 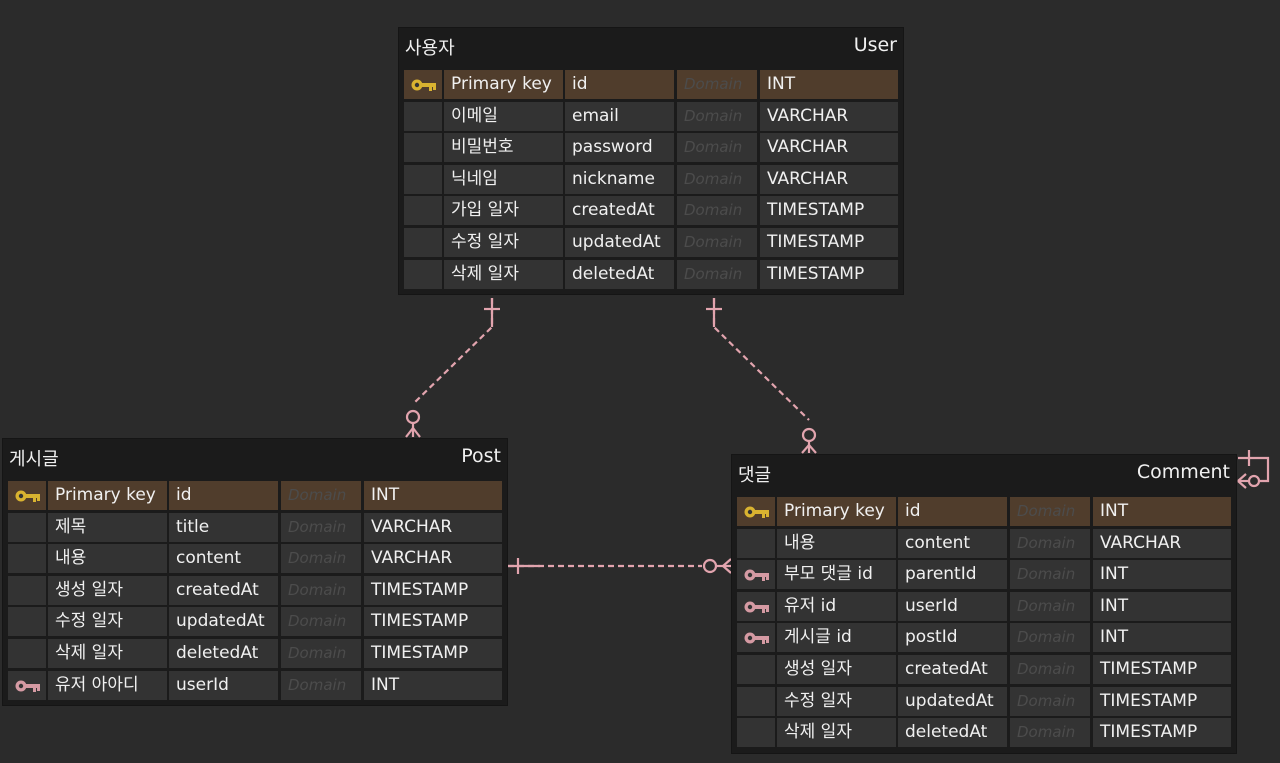 What do you see at coordinates (952, 575) in the screenshot?
I see `column-physical-name: parentId` at bounding box center [952, 575].